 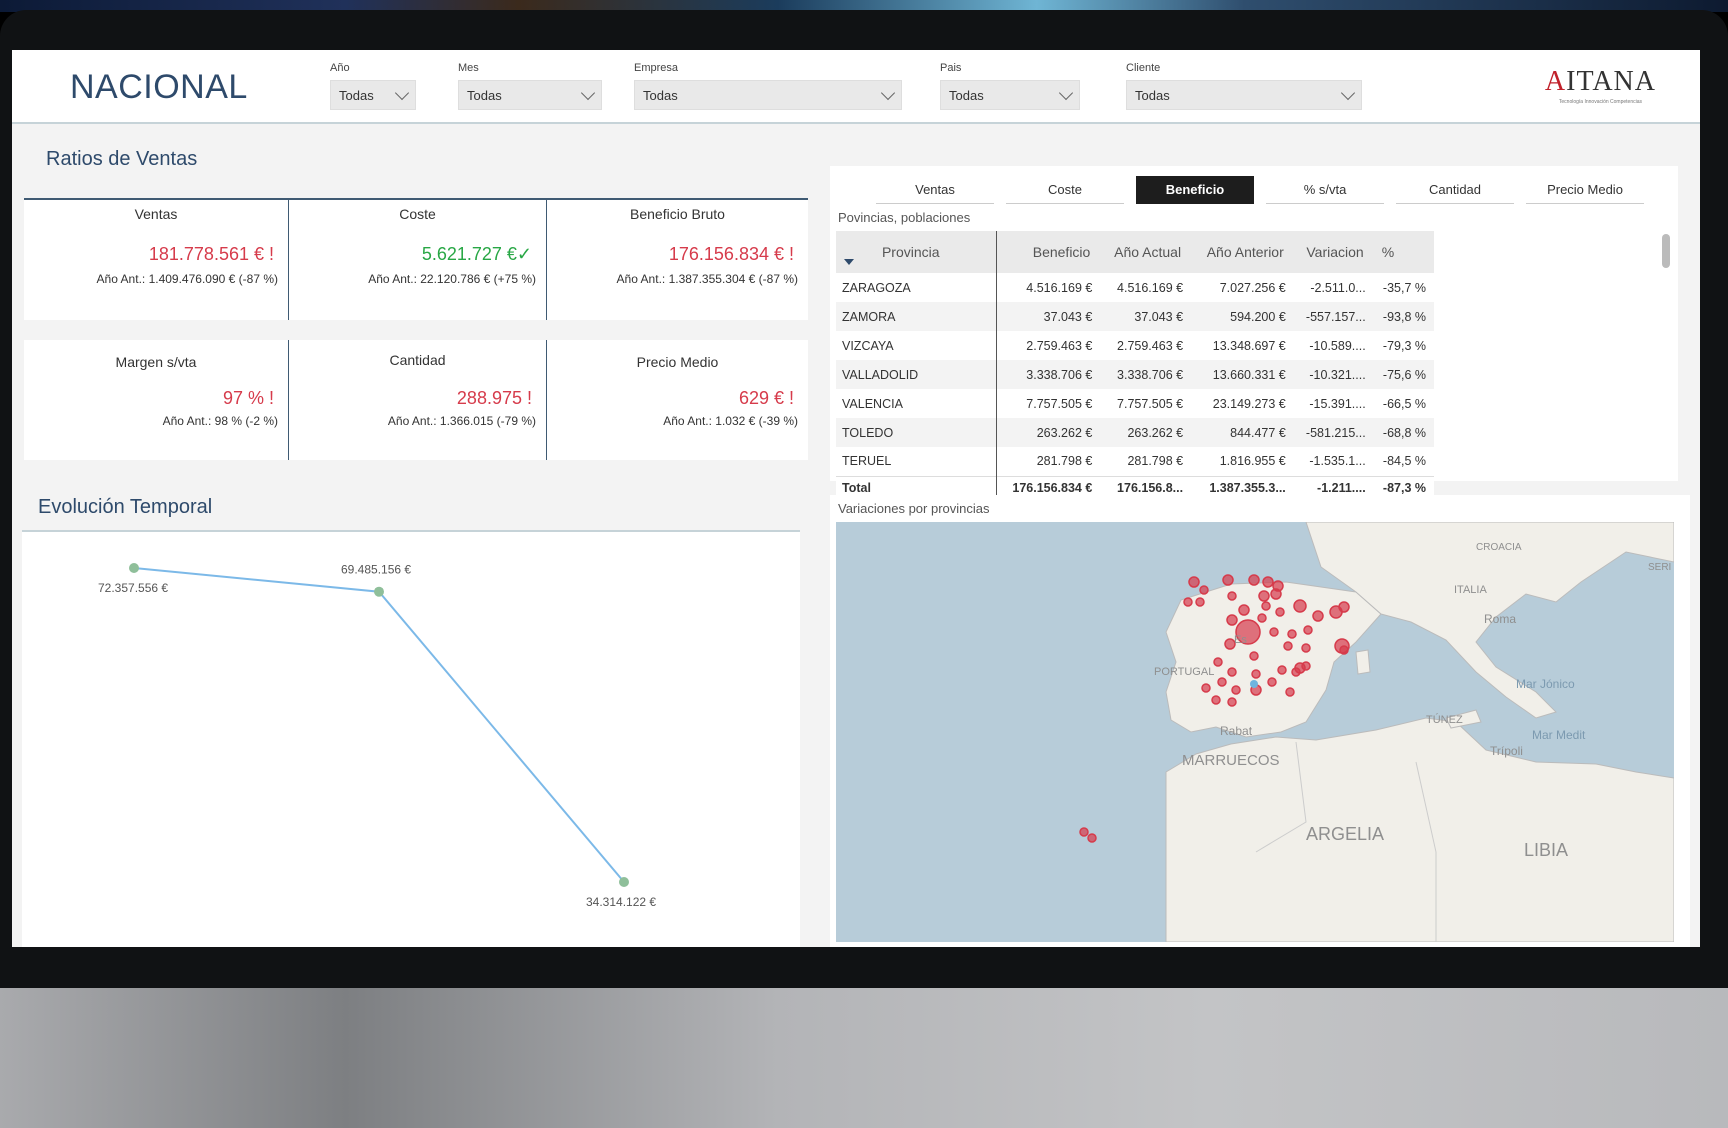 I want to click on column-header-beneficio: Beneficio, so click(x=1048, y=252).